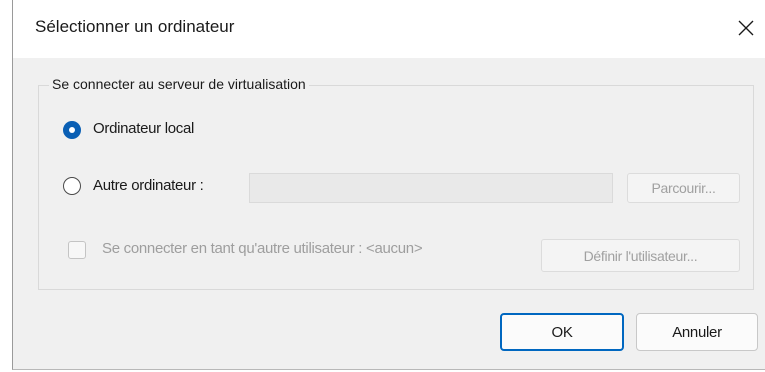 The width and height of the screenshot is (765, 372). What do you see at coordinates (135, 26) in the screenshot?
I see `dialog-title: Sélectionner un ordinateur` at bounding box center [135, 26].